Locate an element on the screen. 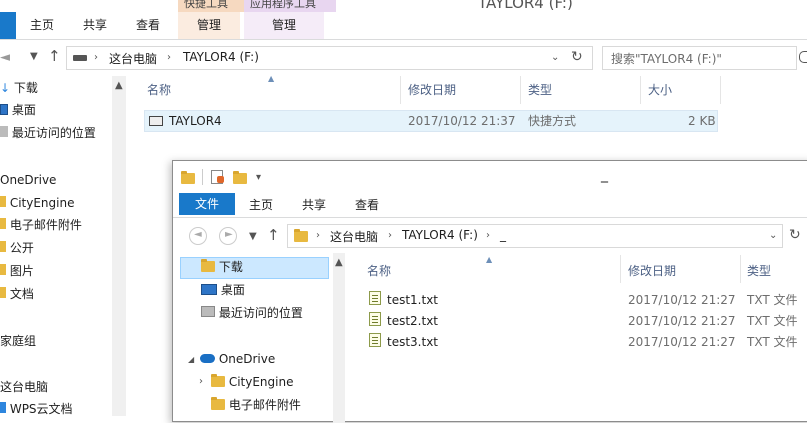 The image size is (807, 423). tab-manage-app: 管理 is located at coordinates (284, 25).